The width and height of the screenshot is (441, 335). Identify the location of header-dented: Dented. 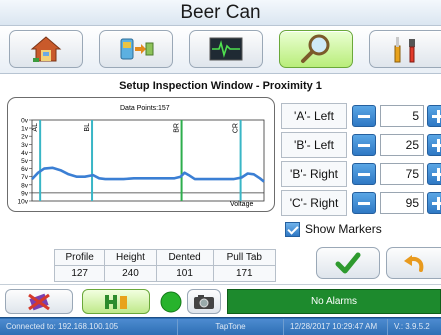
(184, 257).